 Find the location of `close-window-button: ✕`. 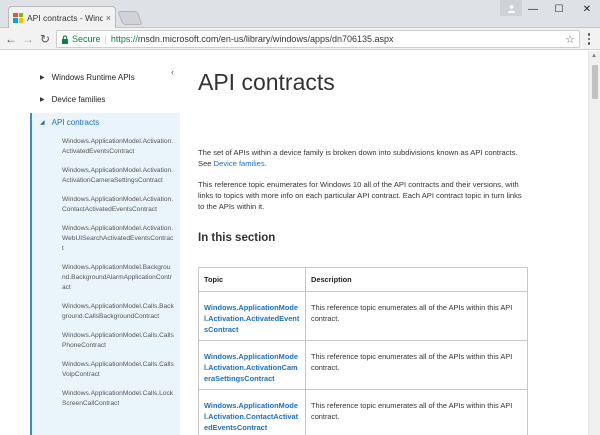

close-window-button: ✕ is located at coordinates (587, 9).